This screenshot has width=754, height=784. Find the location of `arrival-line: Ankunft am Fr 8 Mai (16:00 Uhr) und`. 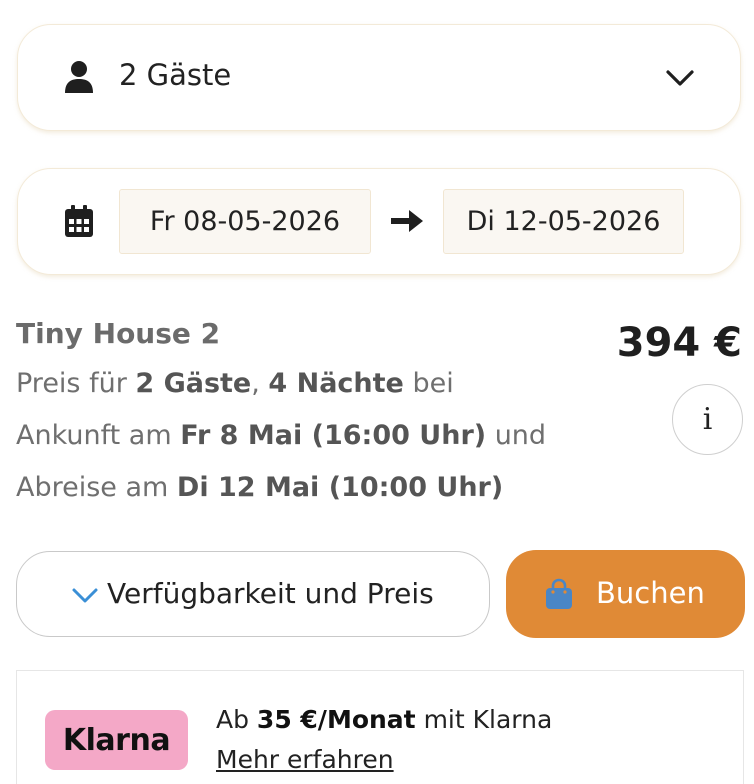

arrival-line: Ankunft am Fr 8 Mai (16:00 Uhr) und is located at coordinates (281, 435).